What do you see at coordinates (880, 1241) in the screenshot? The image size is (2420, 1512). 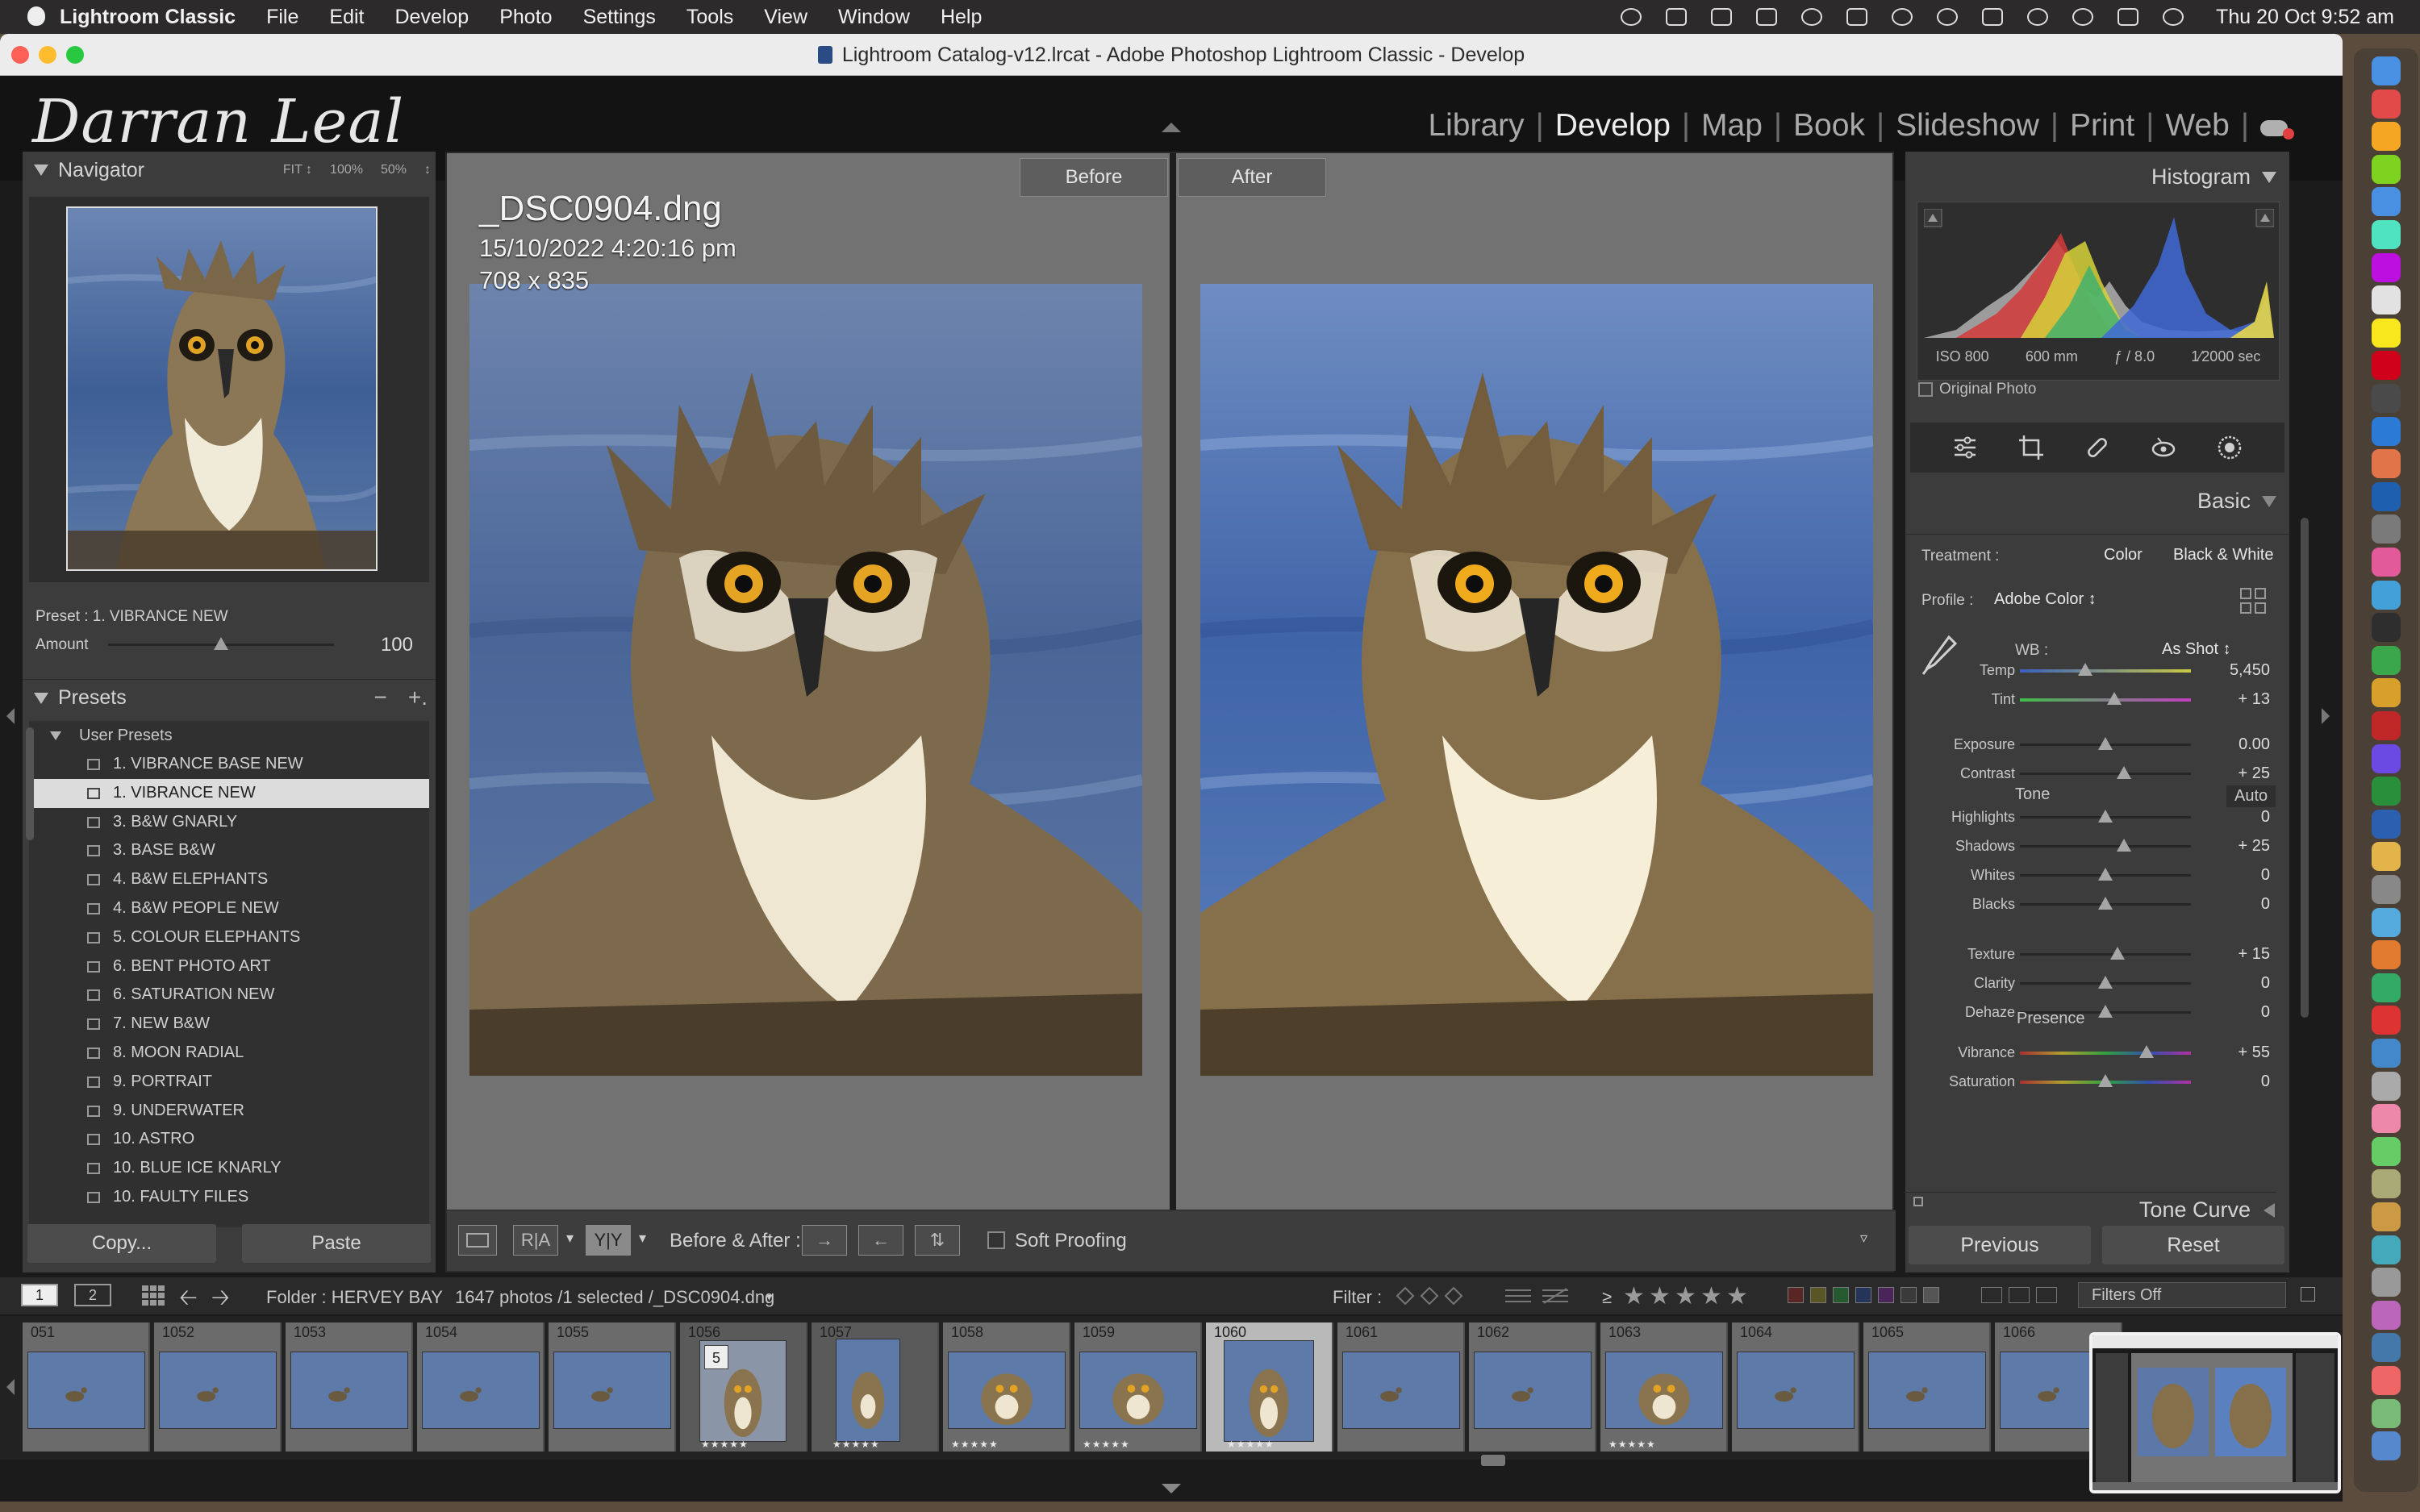 I see `copy-after-to-before-button: ←` at bounding box center [880, 1241].